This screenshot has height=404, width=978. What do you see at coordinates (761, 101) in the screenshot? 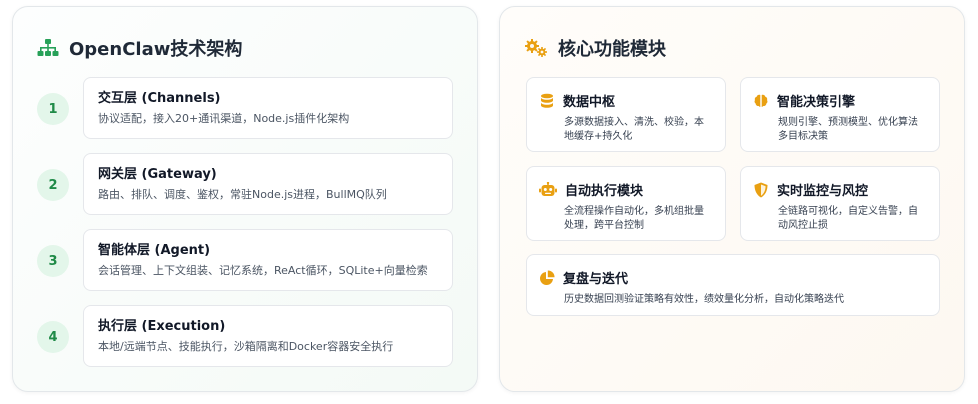
I see `brain-icon` at bounding box center [761, 101].